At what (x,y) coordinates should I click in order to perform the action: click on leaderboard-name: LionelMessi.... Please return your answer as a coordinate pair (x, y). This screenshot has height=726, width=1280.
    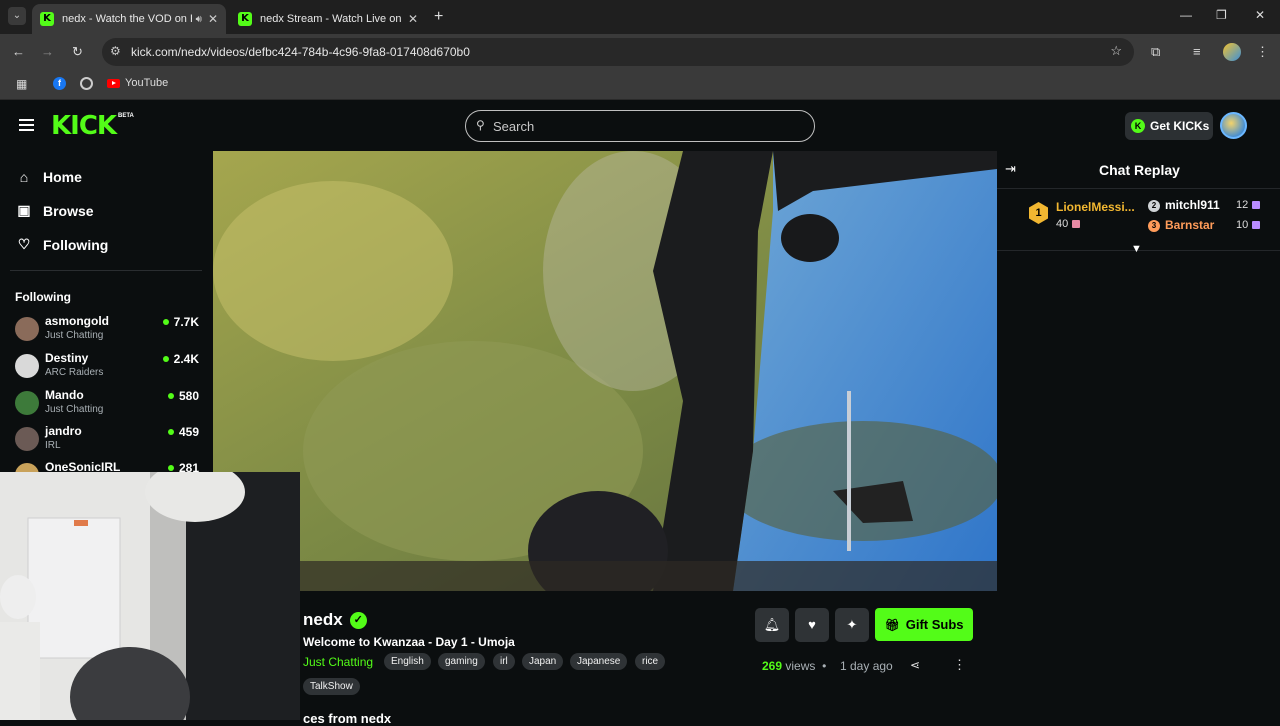
    Looking at the image, I should click on (1095, 207).